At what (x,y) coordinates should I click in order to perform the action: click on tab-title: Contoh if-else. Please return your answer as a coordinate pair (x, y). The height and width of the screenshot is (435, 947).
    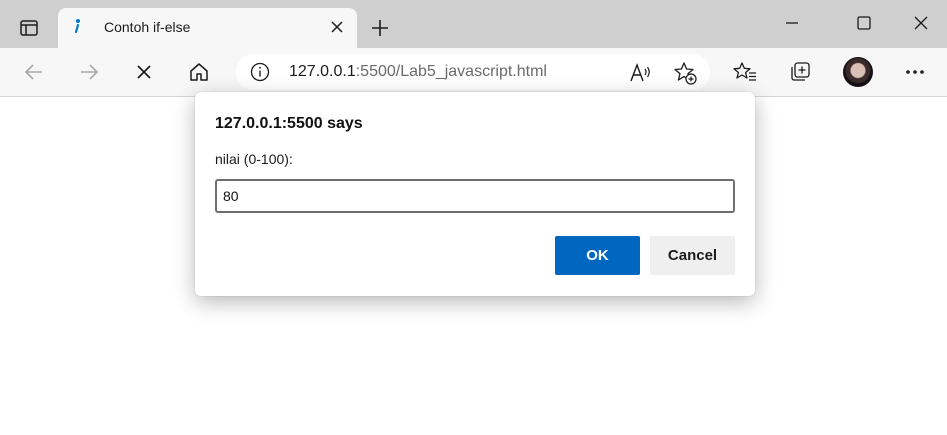
    Looking at the image, I should click on (147, 27).